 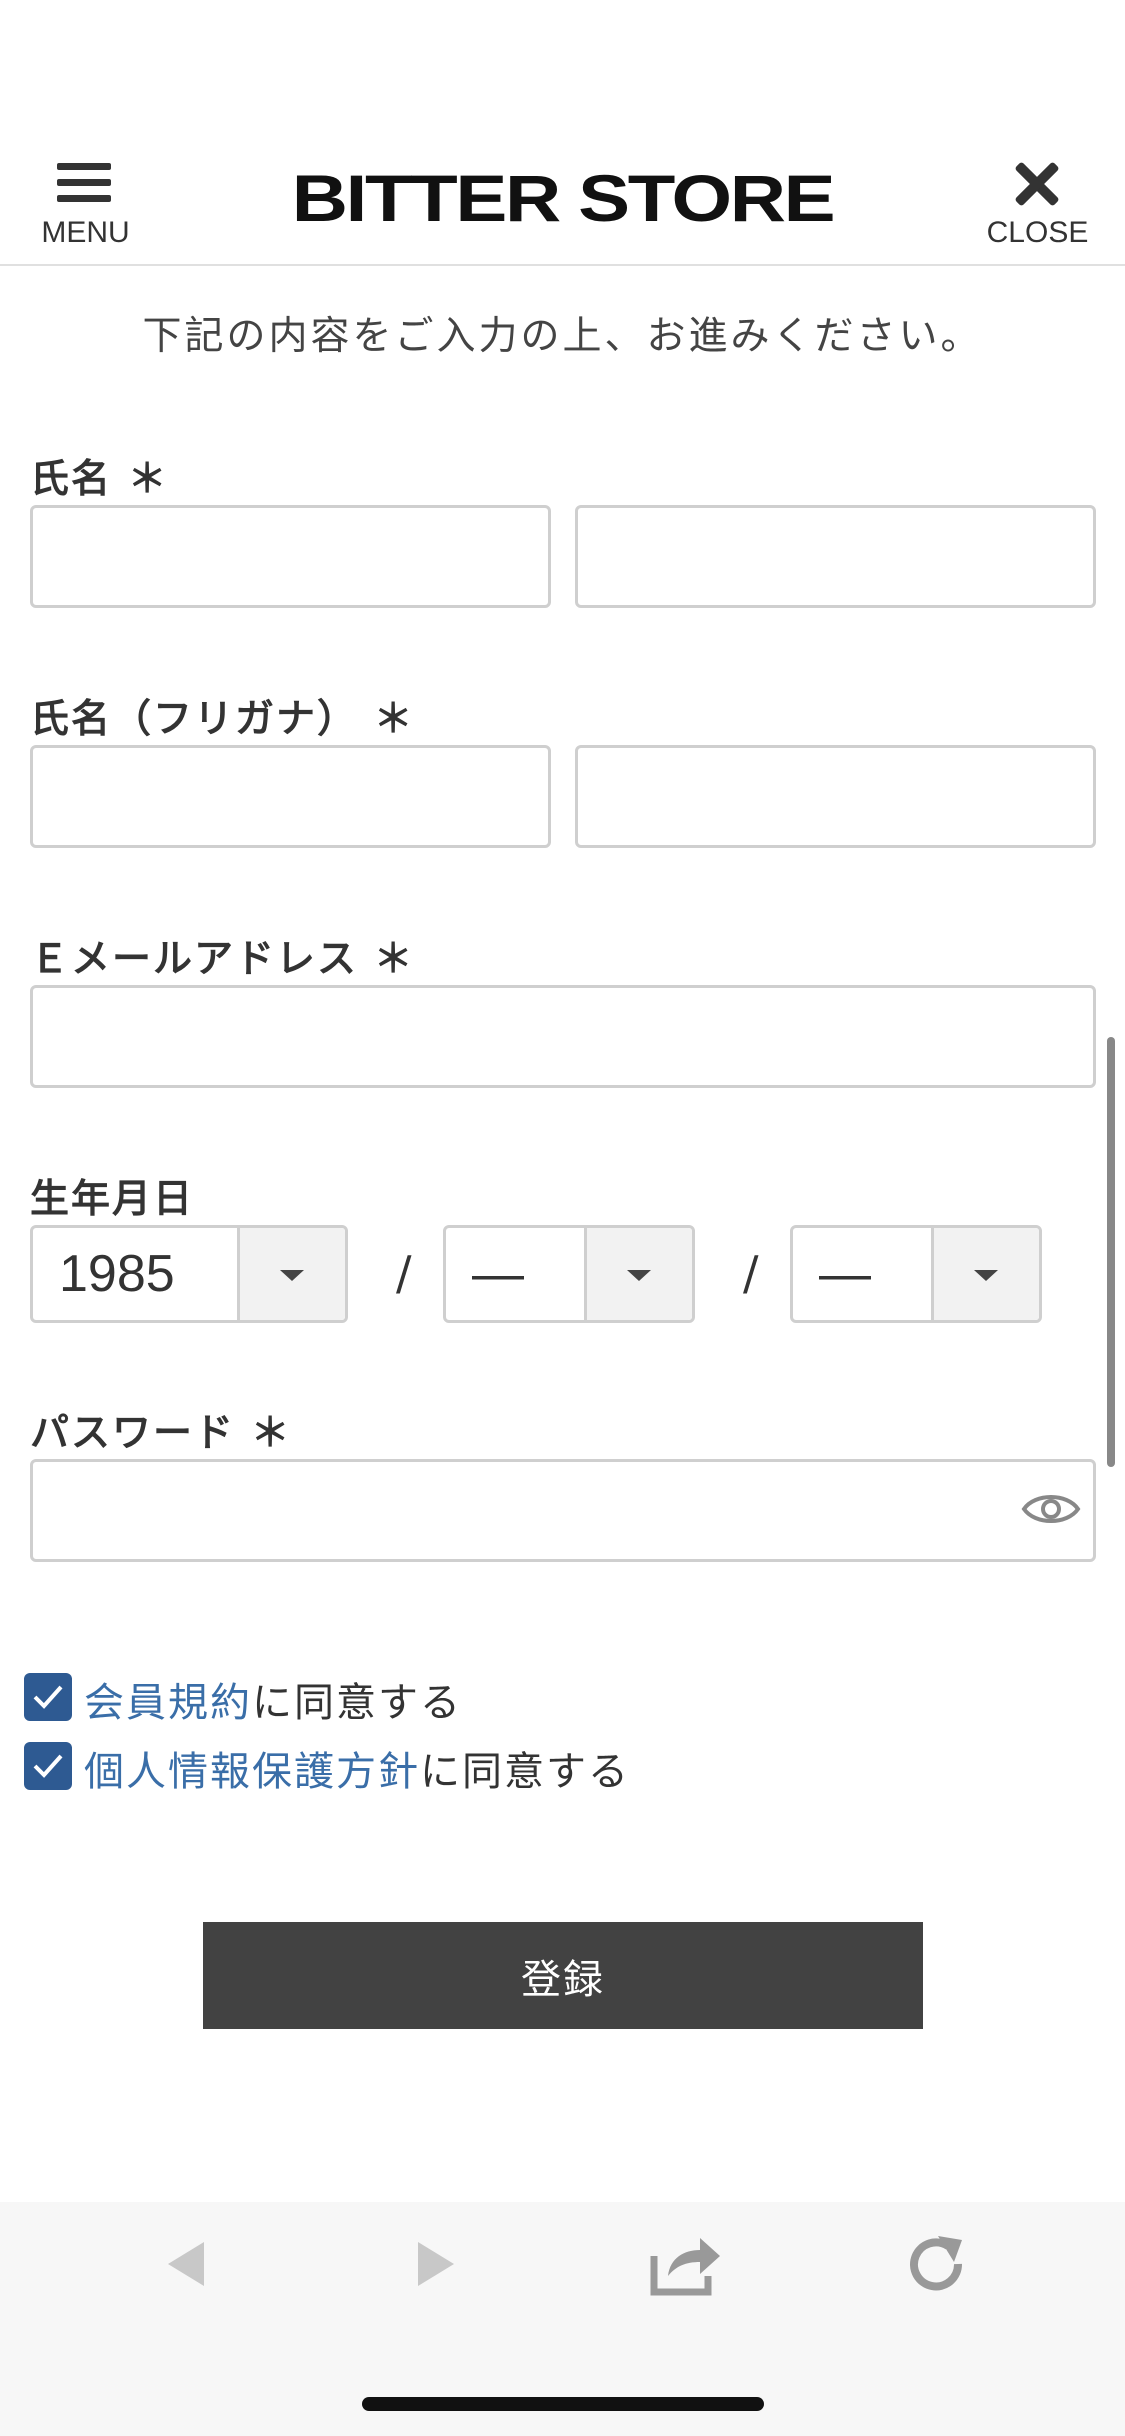 What do you see at coordinates (84, 187) in the screenshot?
I see `hamburger-icon` at bounding box center [84, 187].